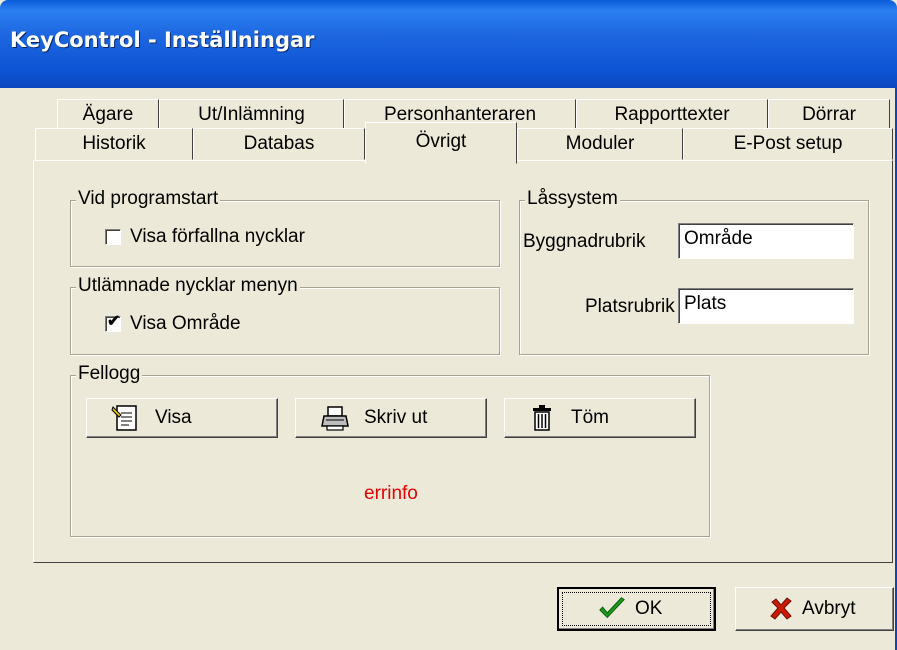 This screenshot has width=897, height=650. I want to click on checkmark-icon, so click(612, 609).